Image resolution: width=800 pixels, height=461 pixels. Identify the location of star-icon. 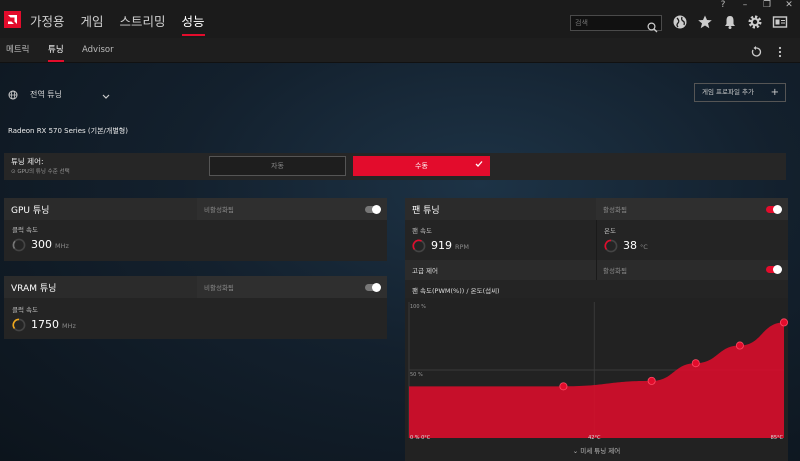
(706, 23).